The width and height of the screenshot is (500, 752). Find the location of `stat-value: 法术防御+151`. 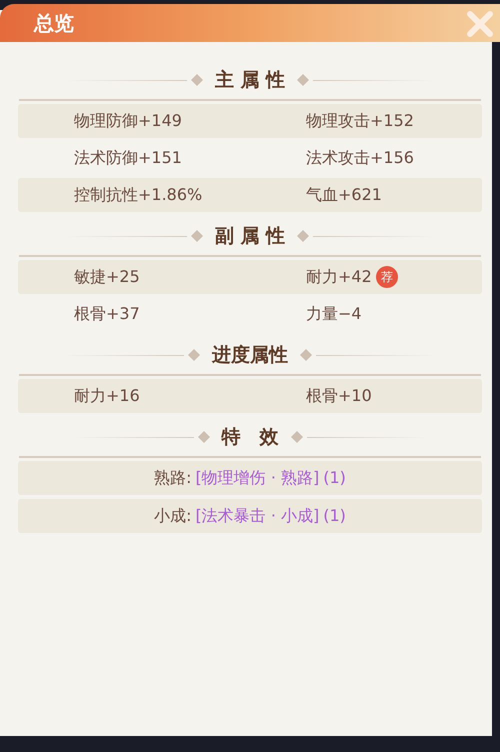

stat-value: 法术防御+151 is located at coordinates (128, 158).